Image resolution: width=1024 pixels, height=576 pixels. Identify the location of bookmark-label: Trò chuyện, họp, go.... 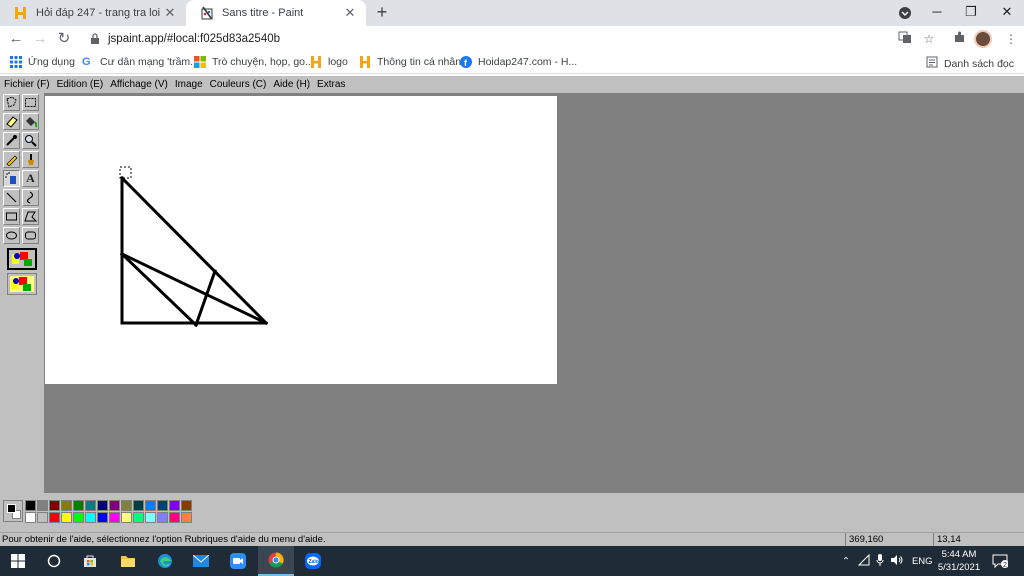
(263, 62).